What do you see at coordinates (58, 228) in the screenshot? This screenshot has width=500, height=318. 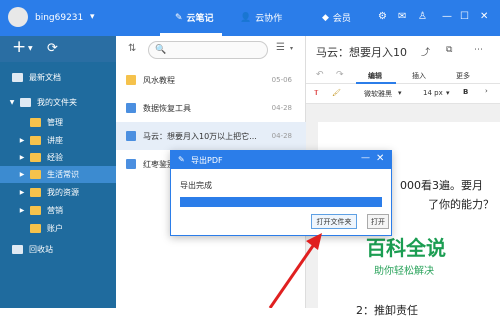 I see `sidebar-item-folder: 账户` at bounding box center [58, 228].